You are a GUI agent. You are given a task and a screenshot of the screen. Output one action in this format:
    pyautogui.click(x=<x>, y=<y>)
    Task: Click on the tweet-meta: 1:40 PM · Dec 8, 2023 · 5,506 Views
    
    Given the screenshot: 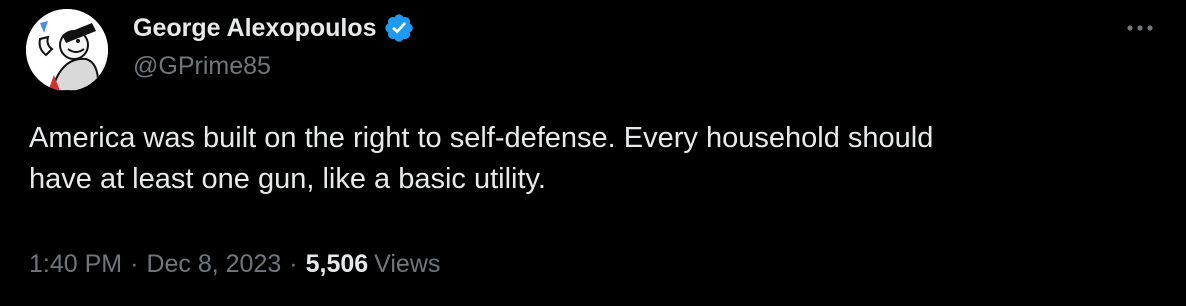 What is the action you would take?
    pyautogui.click(x=234, y=264)
    